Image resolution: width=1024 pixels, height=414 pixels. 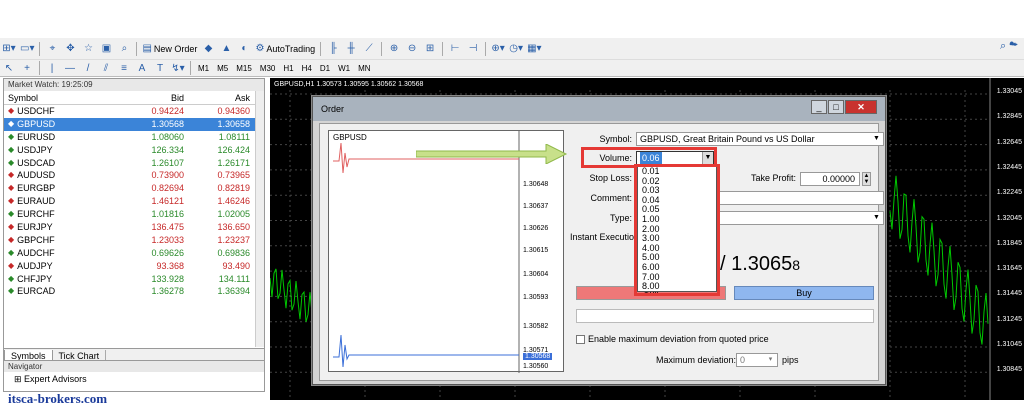 I want to click on signals-icon: ▲, so click(x=226, y=49).